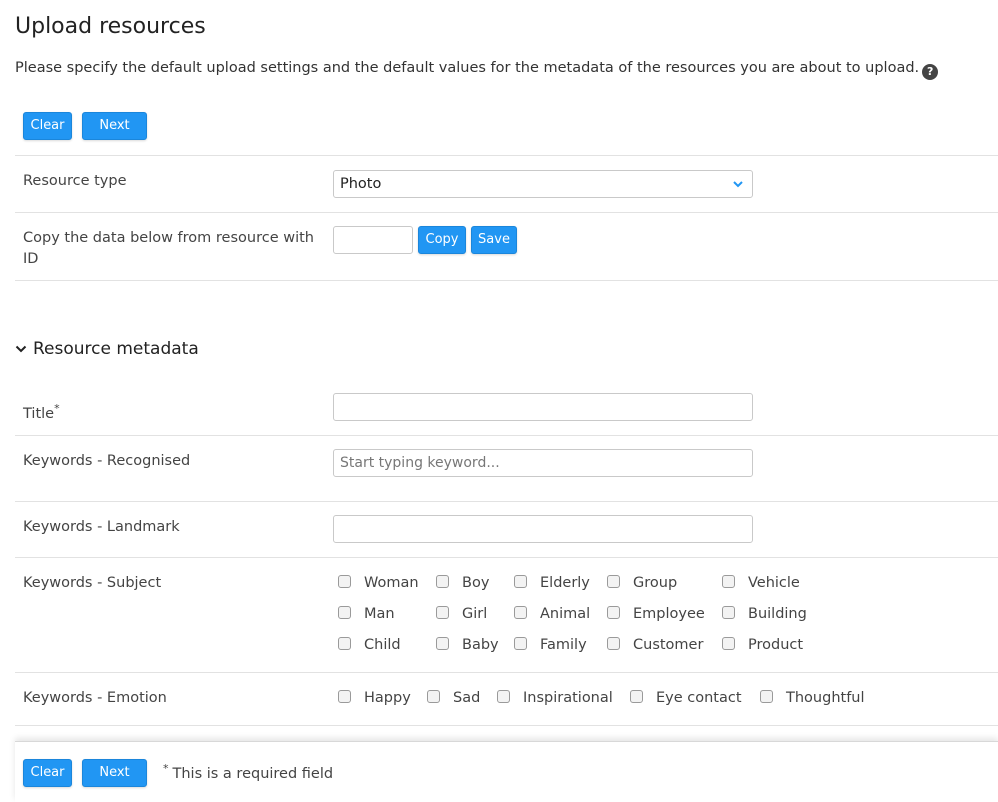  I want to click on emotion-label-sad: Sad, so click(467, 698).